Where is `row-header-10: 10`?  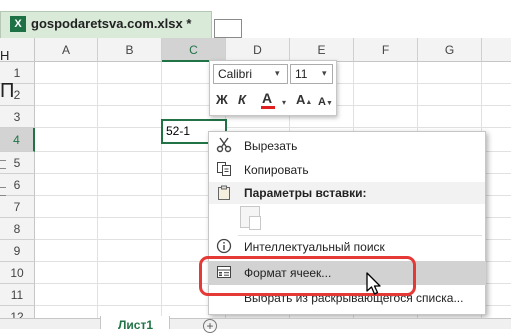
row-header-10: 10 is located at coordinates (17, 273).